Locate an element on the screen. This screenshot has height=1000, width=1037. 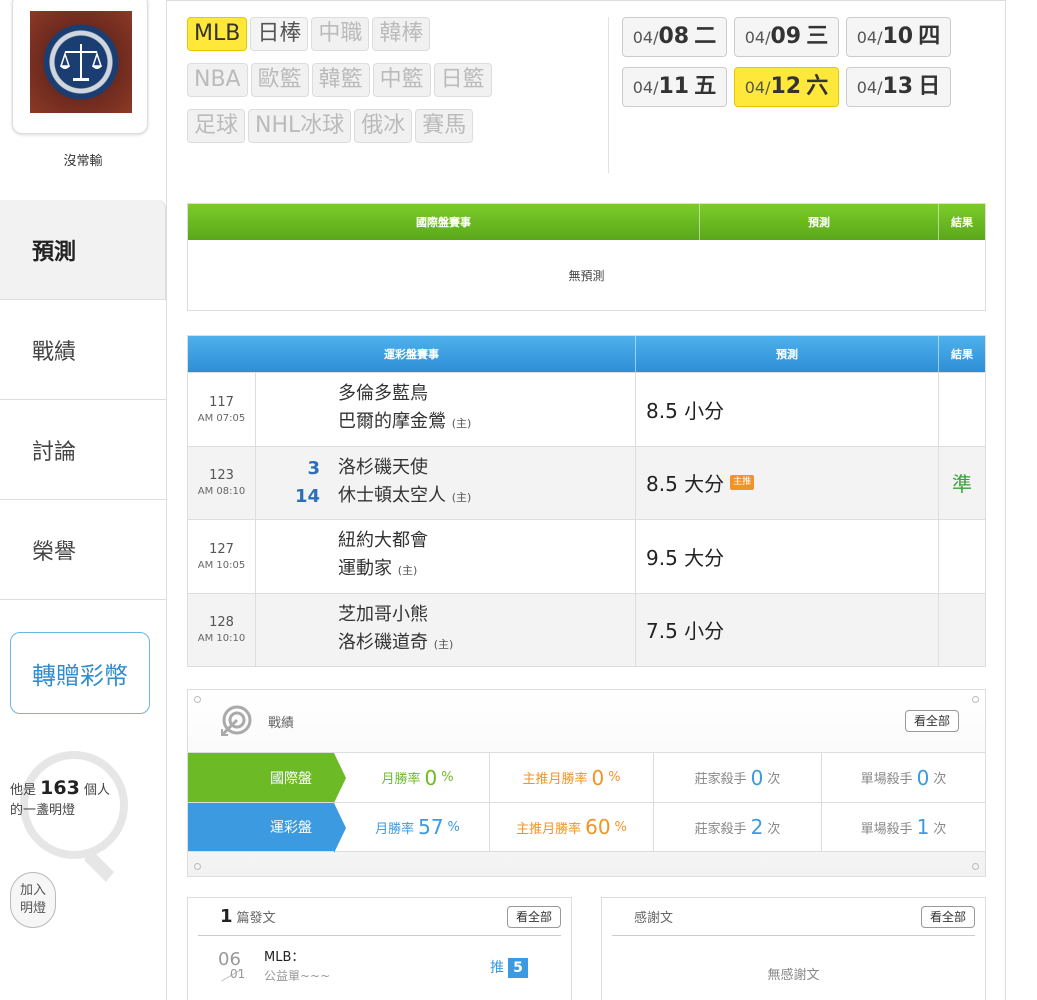
game-number: 127 AM 10:05 is located at coordinates (222, 556).